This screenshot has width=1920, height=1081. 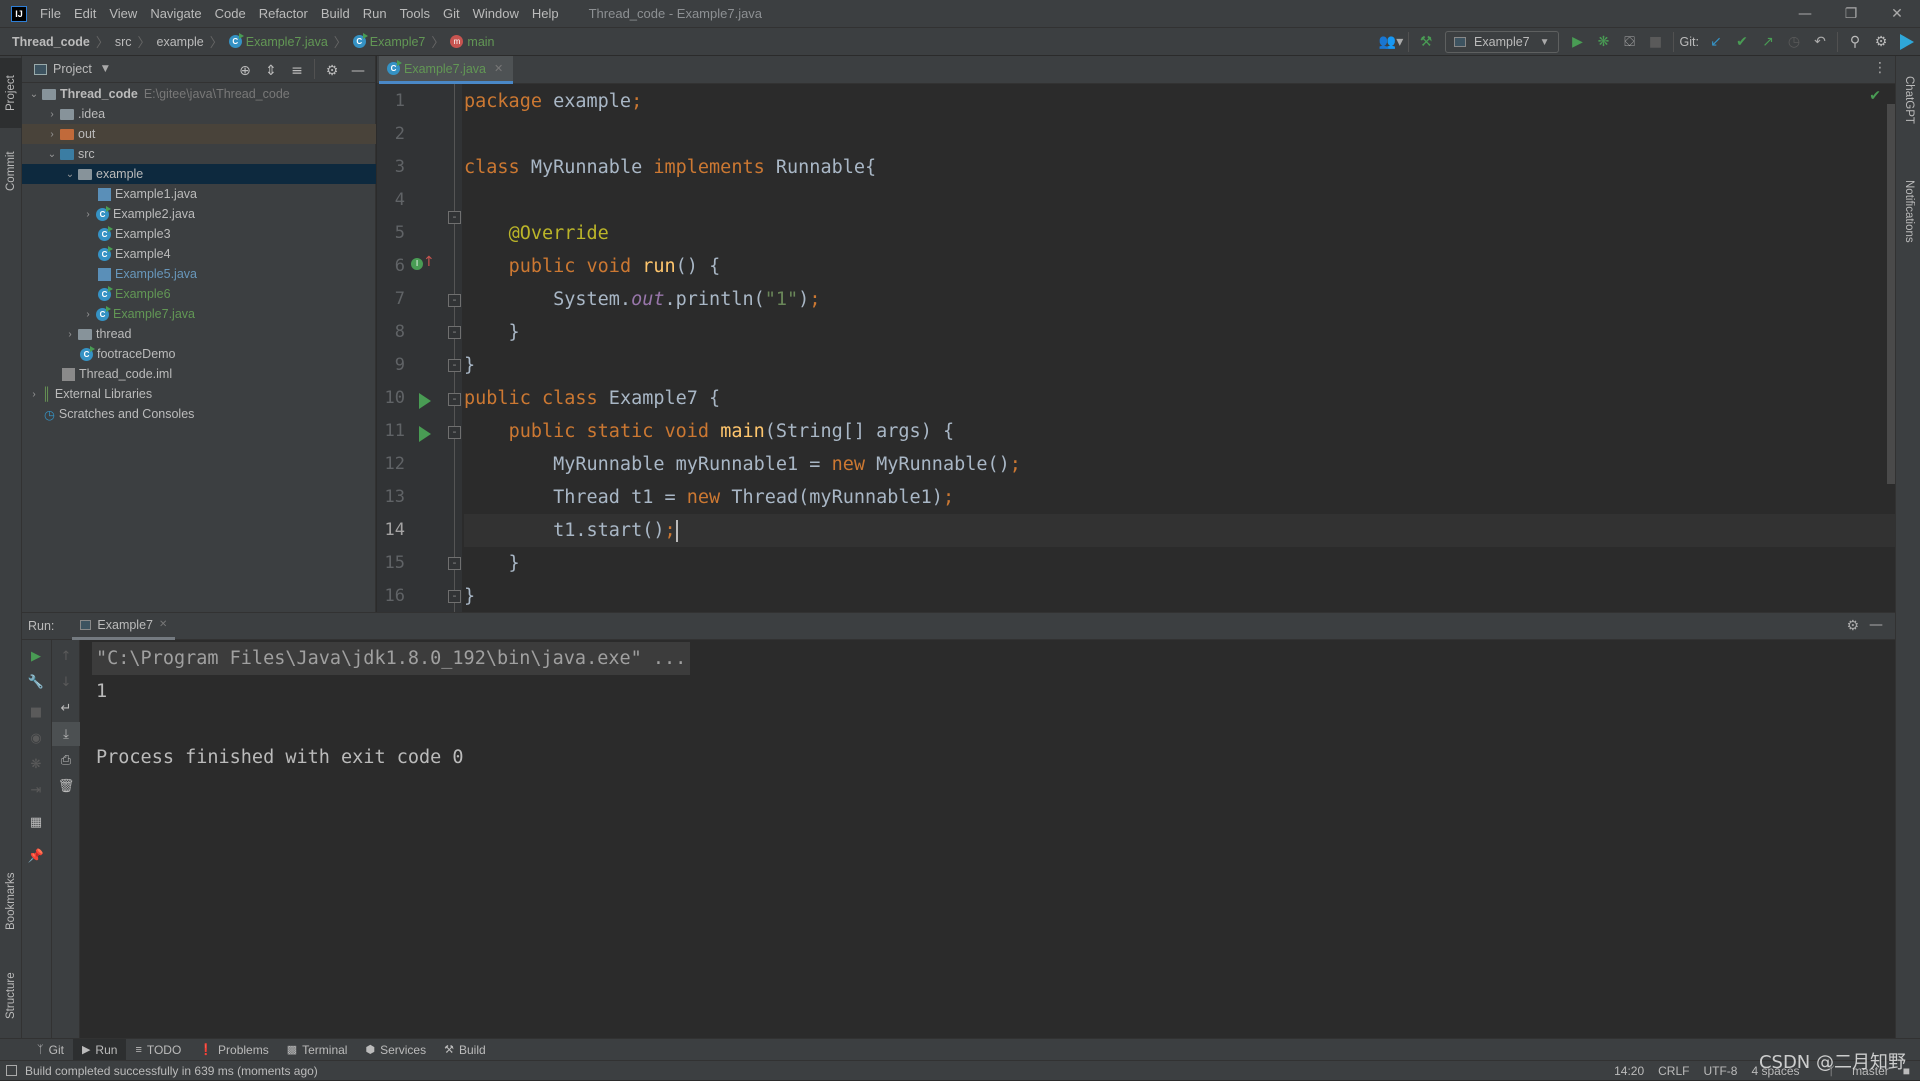 I want to click on line-number: 5, so click(x=391, y=233).